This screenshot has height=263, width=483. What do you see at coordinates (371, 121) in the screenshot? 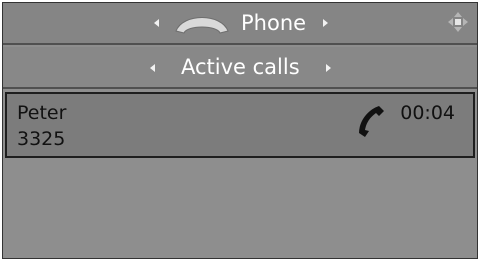
I see `phone-in-call-icon` at bounding box center [371, 121].